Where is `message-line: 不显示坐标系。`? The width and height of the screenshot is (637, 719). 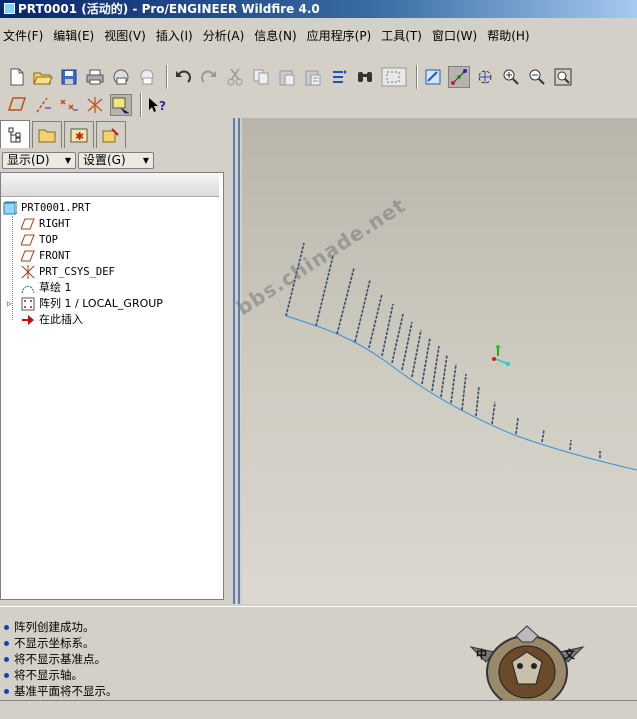 message-line: 不显示坐标系。 is located at coordinates (49, 643).